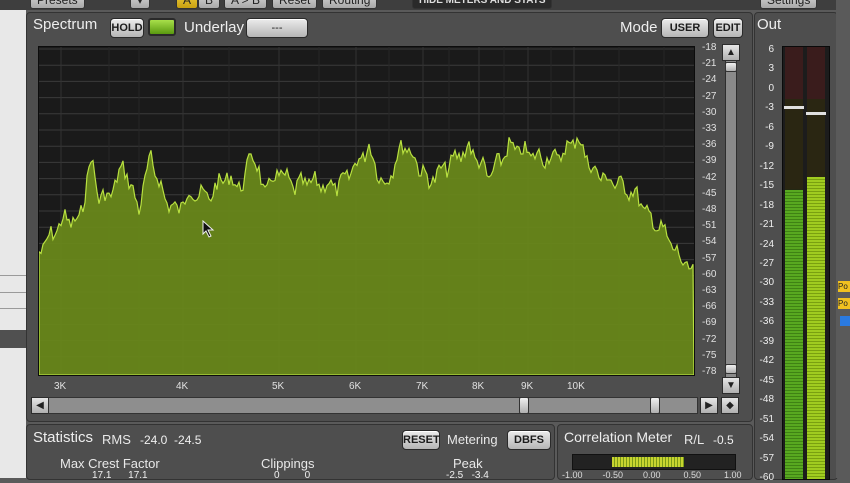 This screenshot has height=483, width=850. What do you see at coordinates (731, 67) in the screenshot?
I see `vertical-scroll-thumb-top` at bounding box center [731, 67].